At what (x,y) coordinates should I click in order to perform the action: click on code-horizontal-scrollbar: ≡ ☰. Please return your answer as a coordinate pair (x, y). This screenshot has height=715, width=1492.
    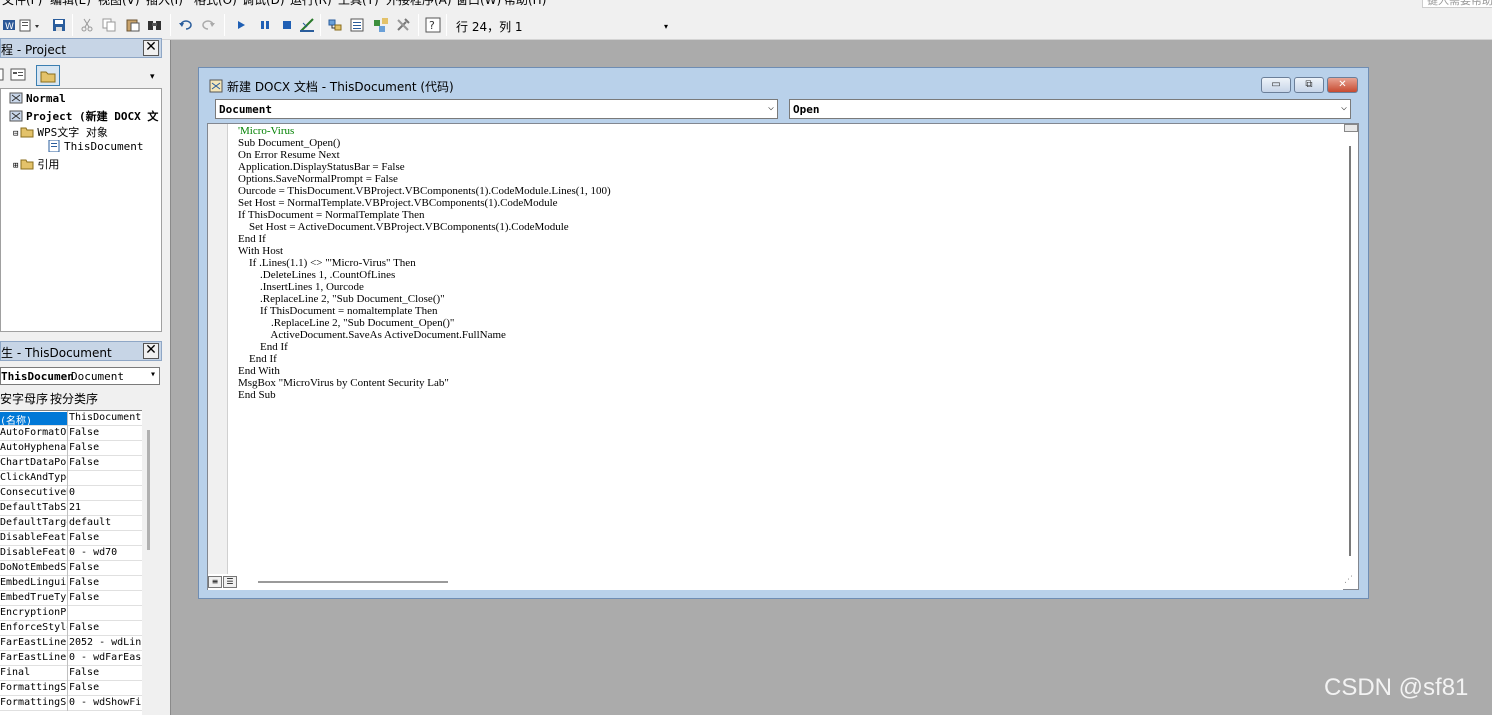
    Looking at the image, I should click on (775, 582).